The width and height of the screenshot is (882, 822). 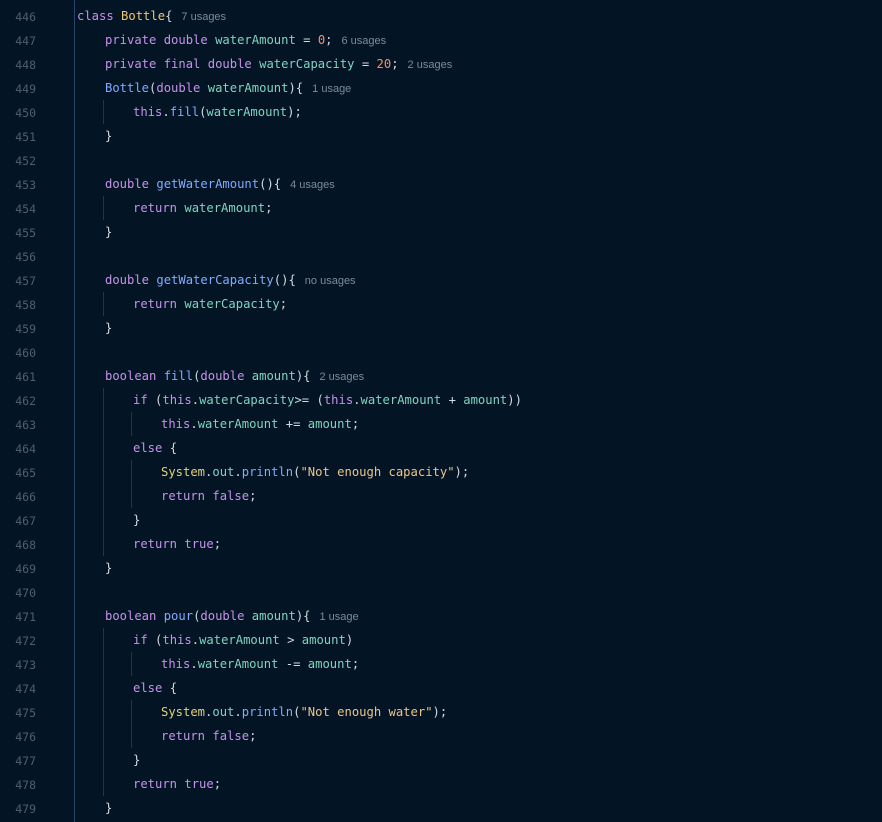 I want to click on code-line: double getWaterAmount(){4 usages, so click(x=220, y=184).